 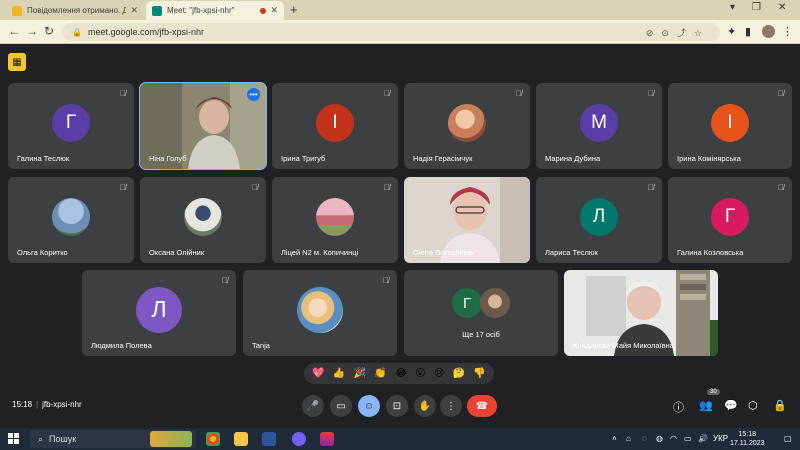 What do you see at coordinates (22, 404) in the screenshot?
I see `meeting-time: 15:18` at bounding box center [22, 404].